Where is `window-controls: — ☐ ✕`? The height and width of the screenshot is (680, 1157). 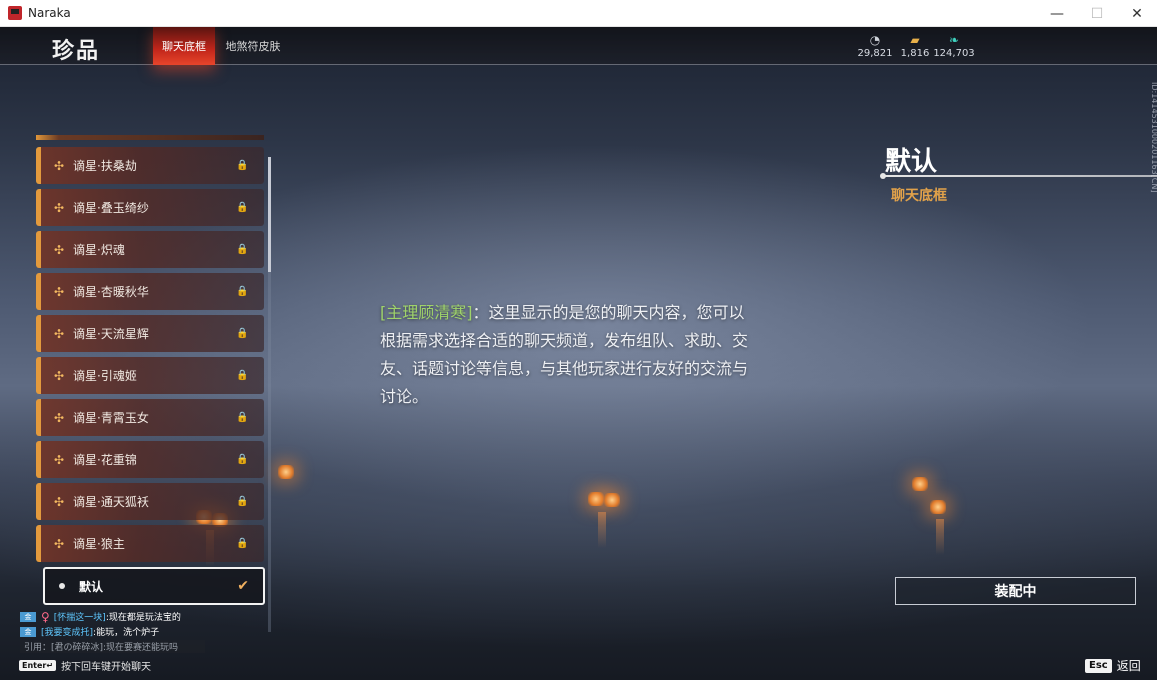
window-controls: — ☐ ✕ is located at coordinates (1097, 13).